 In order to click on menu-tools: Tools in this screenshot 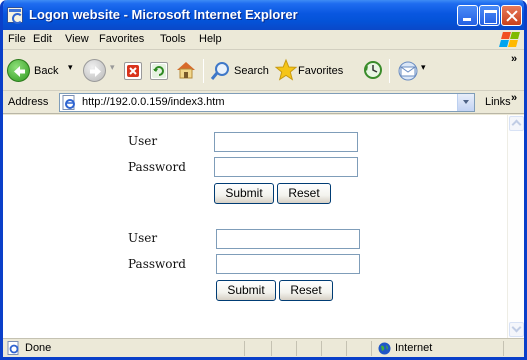, I will do `click(173, 39)`.